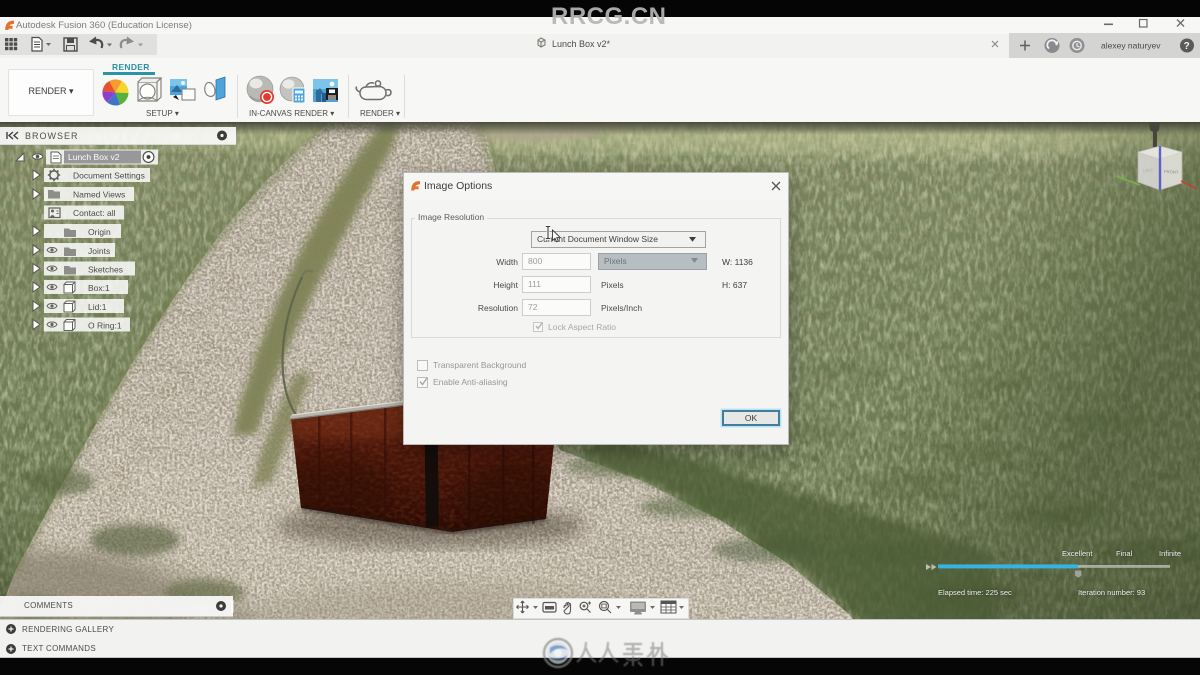  What do you see at coordinates (1148, 171) in the screenshot?
I see `svg-text: LEFT` at bounding box center [1148, 171].